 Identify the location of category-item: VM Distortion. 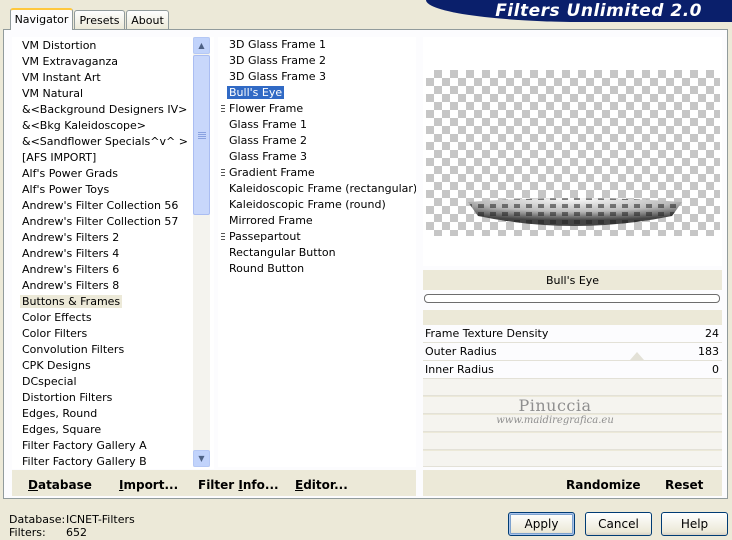
(113, 46).